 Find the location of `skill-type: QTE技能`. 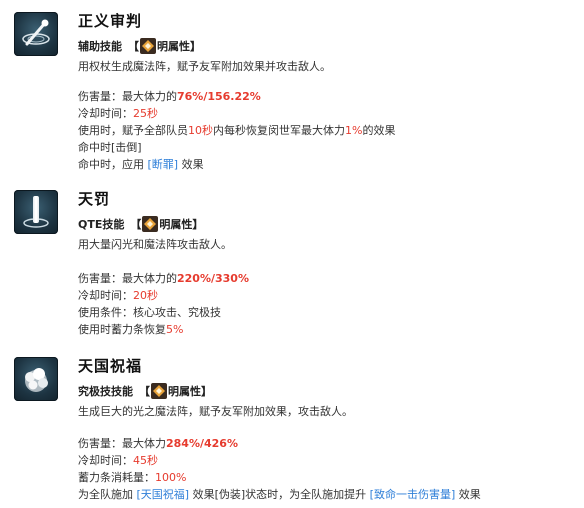

skill-type: QTE技能 is located at coordinates (101, 224).